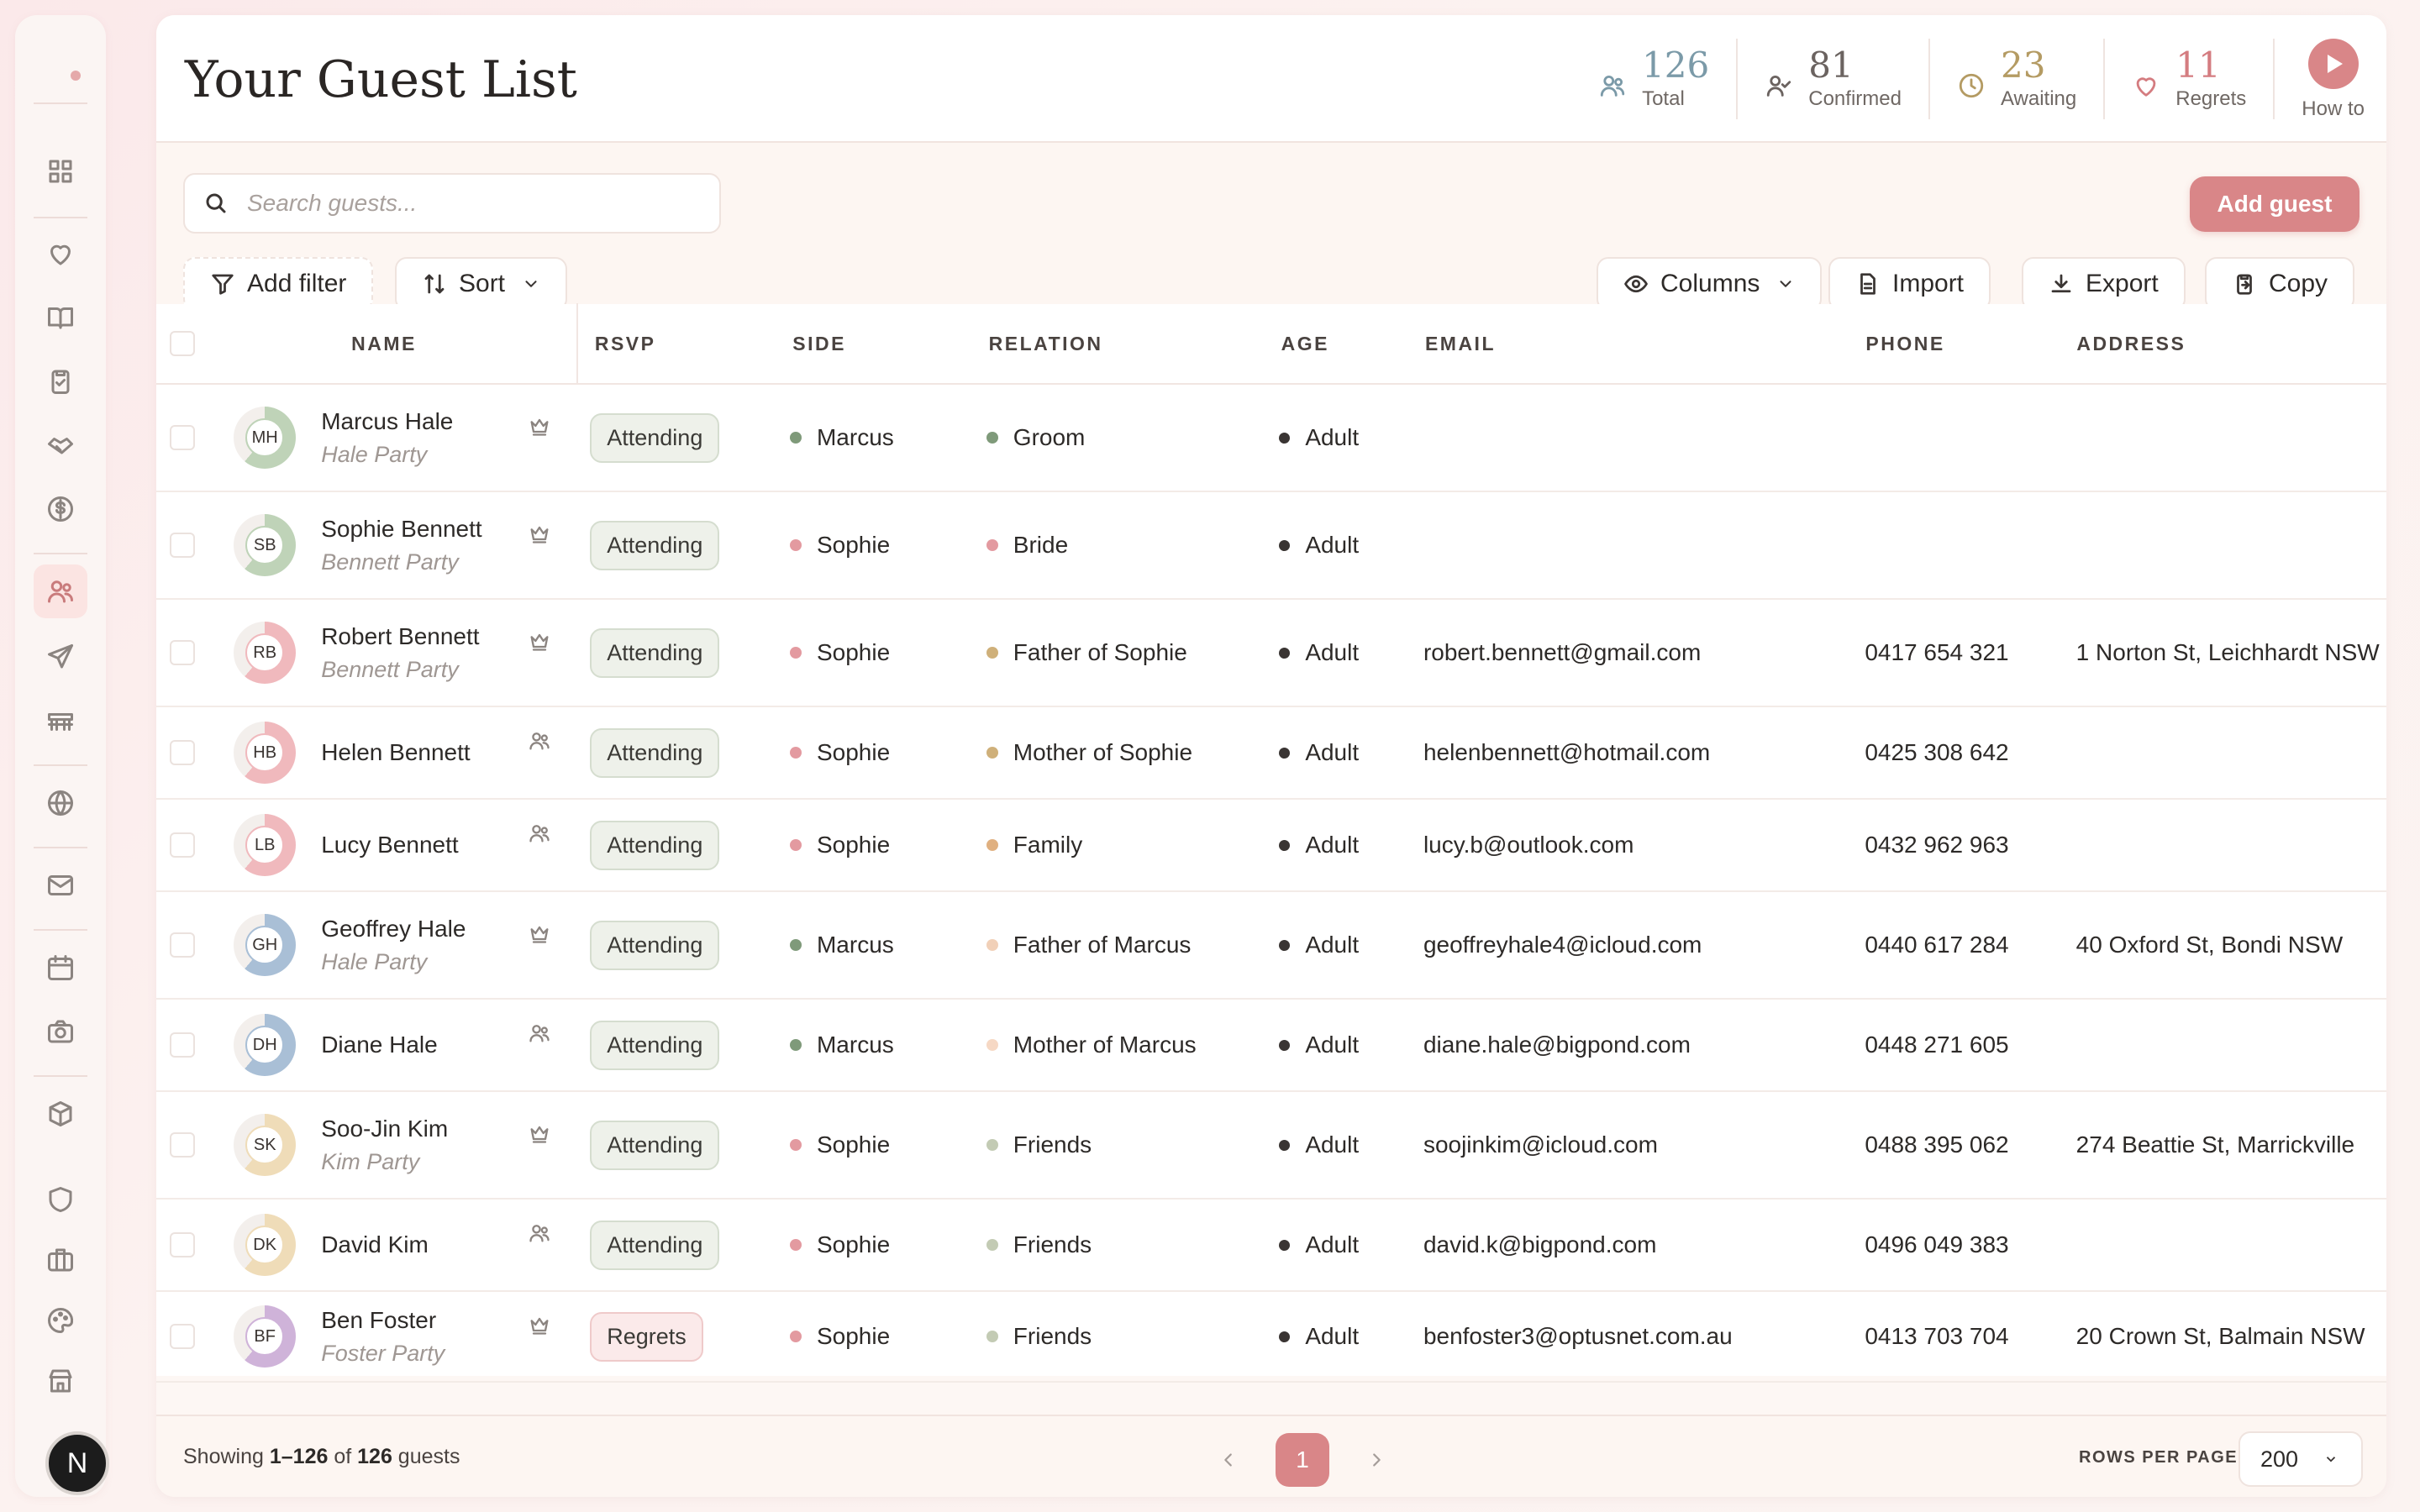 Image resolution: width=2420 pixels, height=1512 pixels. Describe the element at coordinates (60, 803) in the screenshot. I see `globe-icon` at that location.